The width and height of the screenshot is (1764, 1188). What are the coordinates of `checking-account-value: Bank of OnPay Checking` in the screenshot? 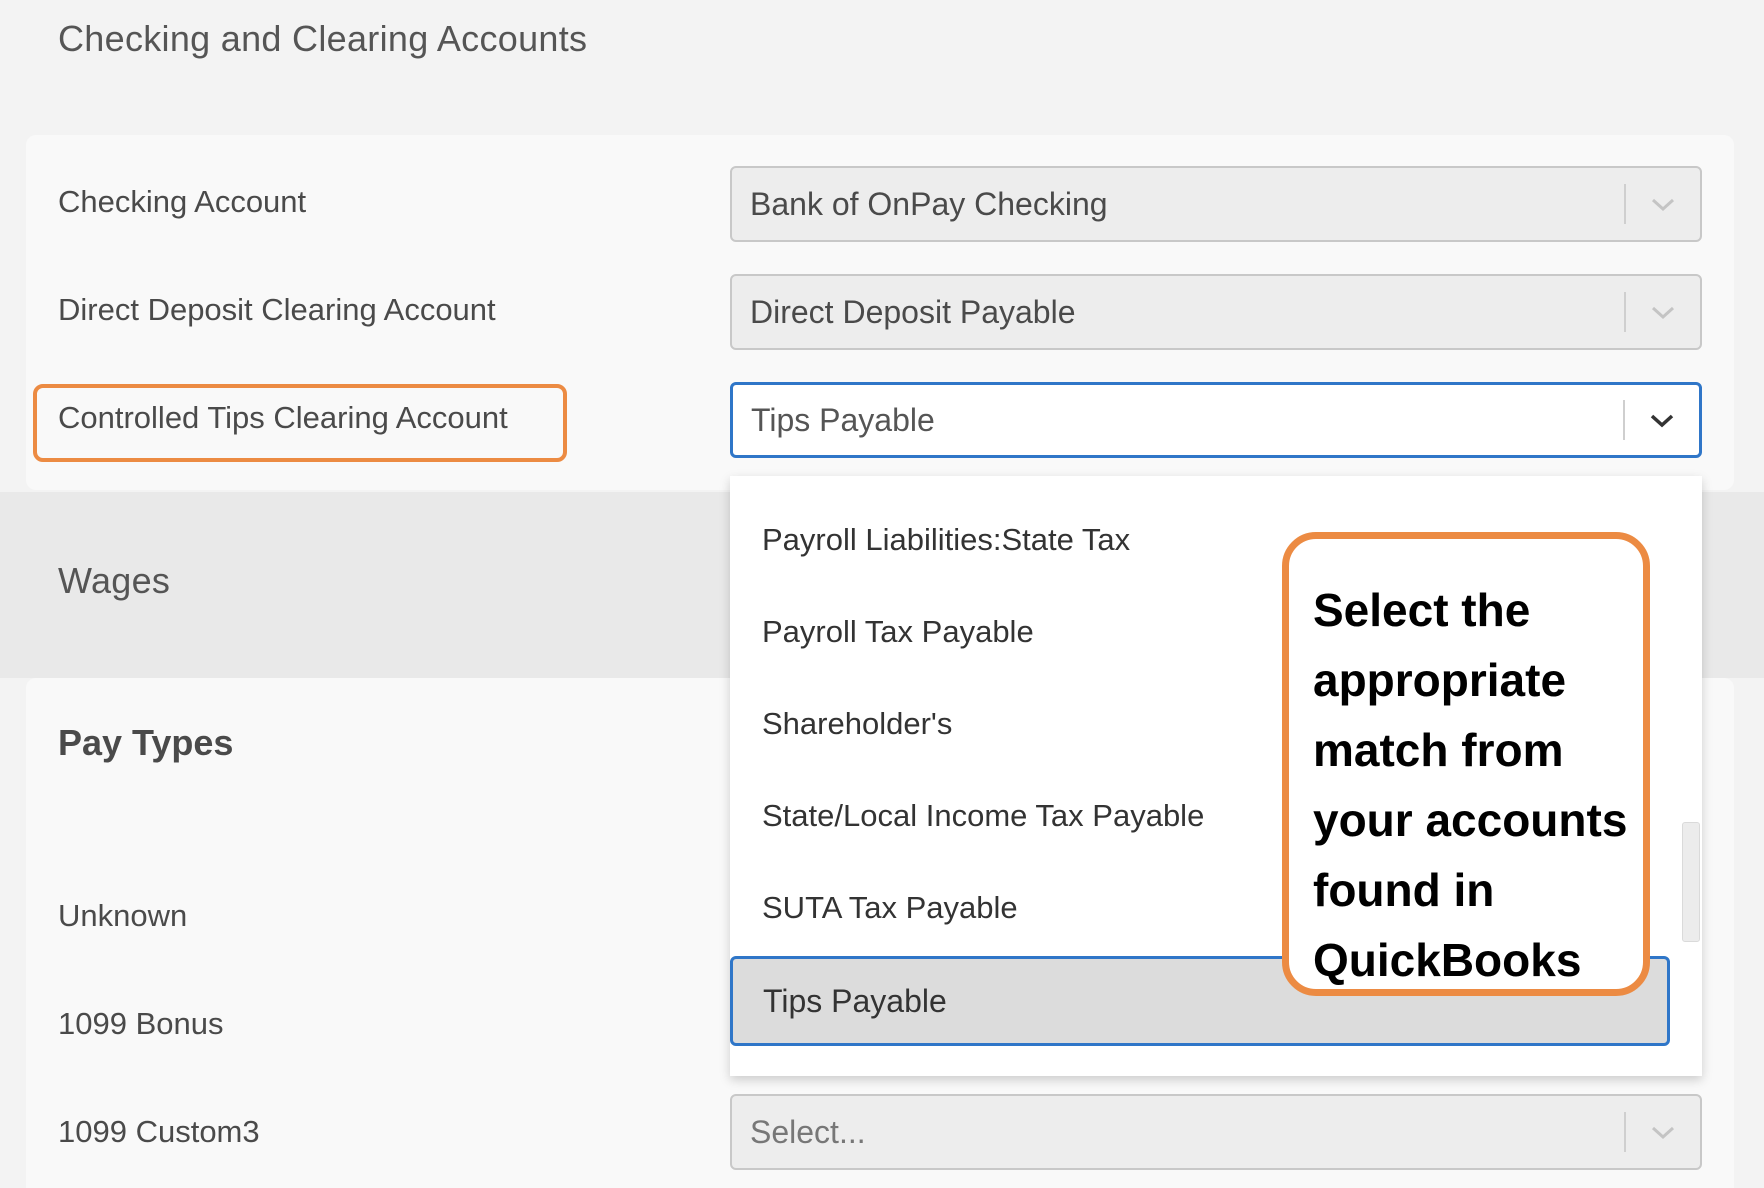 It's located at (929, 203).